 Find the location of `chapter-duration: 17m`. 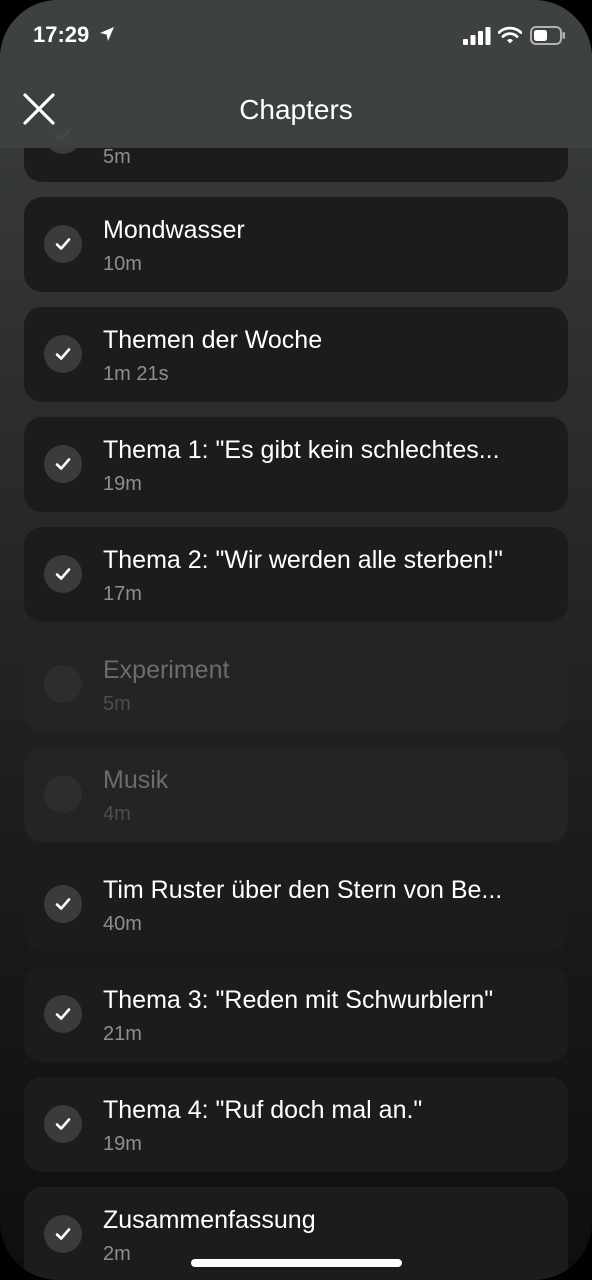

chapter-duration: 17m is located at coordinates (122, 594).